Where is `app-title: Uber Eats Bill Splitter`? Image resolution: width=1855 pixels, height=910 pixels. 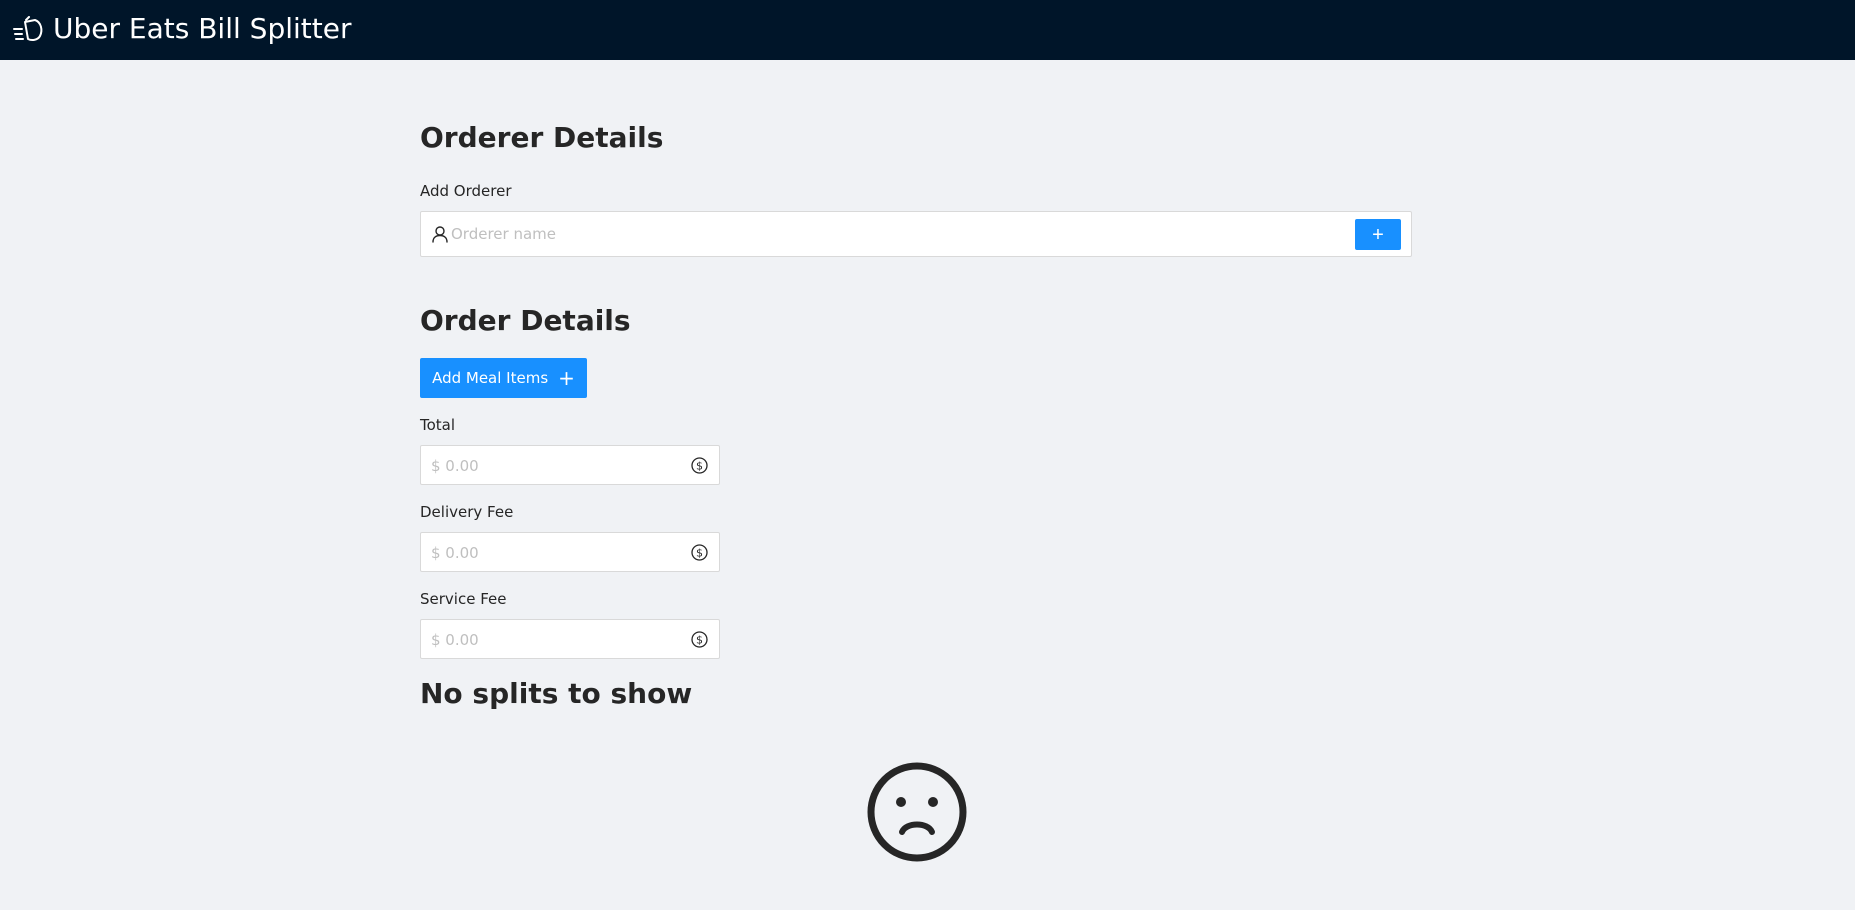
app-title: Uber Eats Bill Splitter is located at coordinates (202, 28).